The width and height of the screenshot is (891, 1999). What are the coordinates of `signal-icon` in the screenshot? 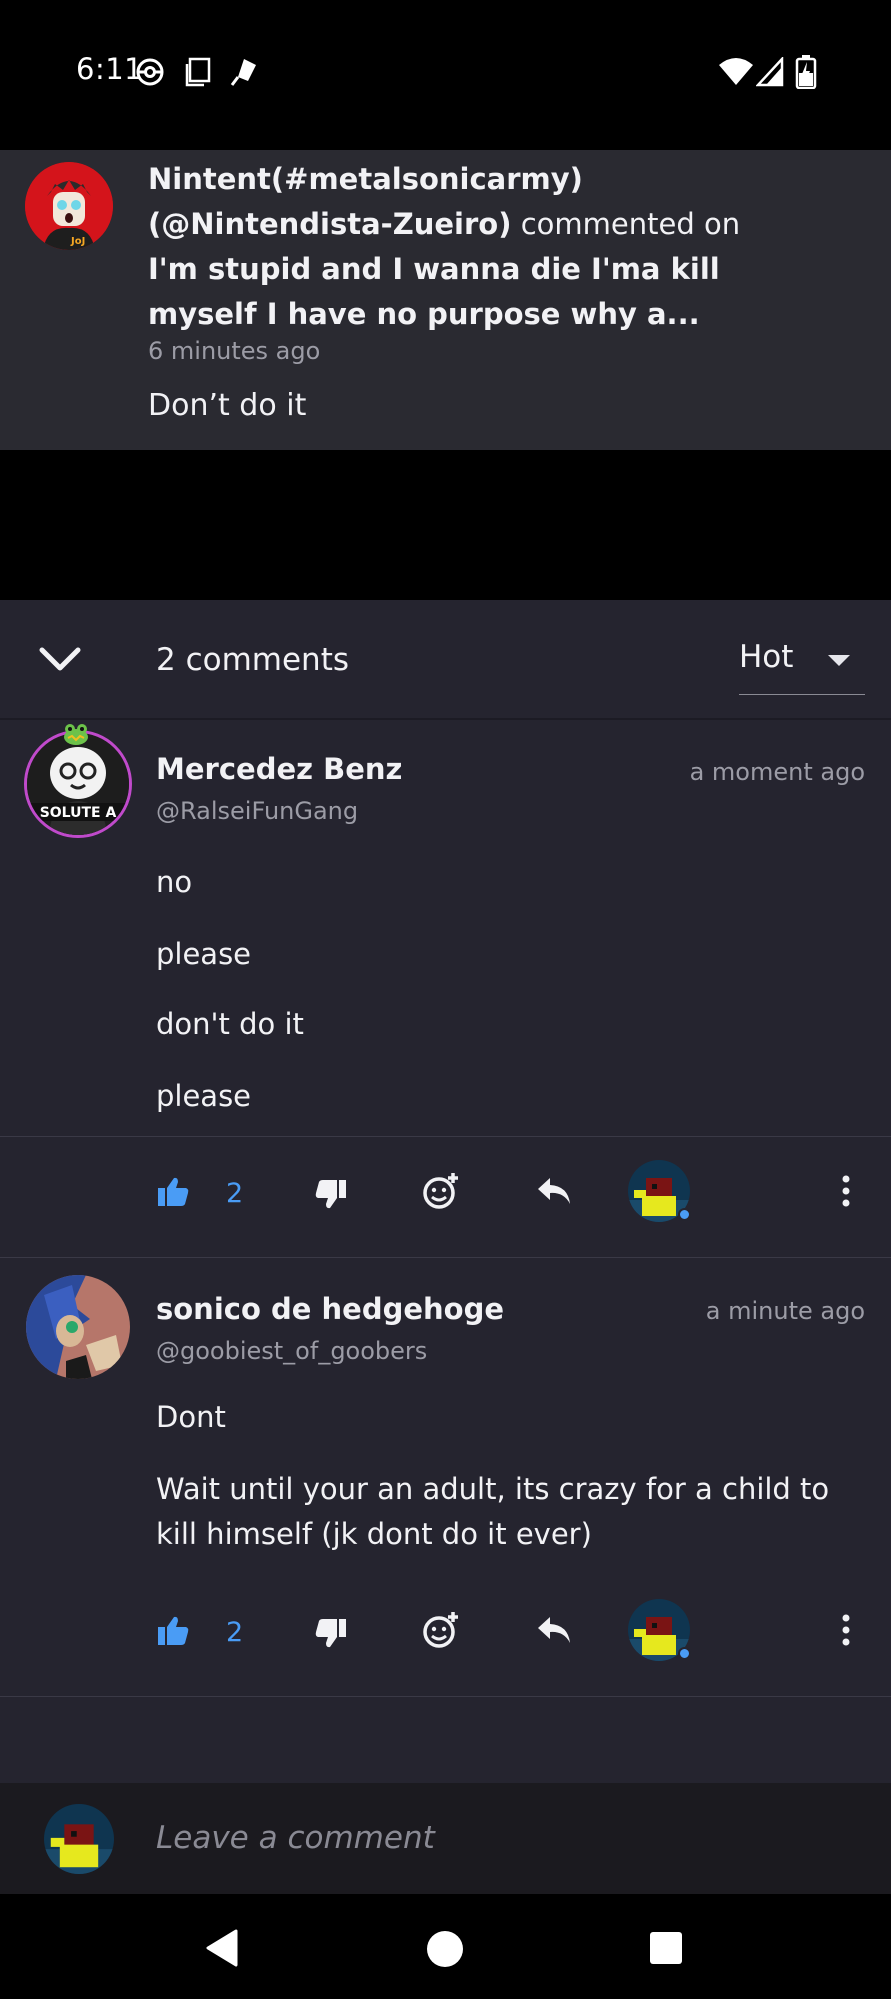 It's located at (770, 72).